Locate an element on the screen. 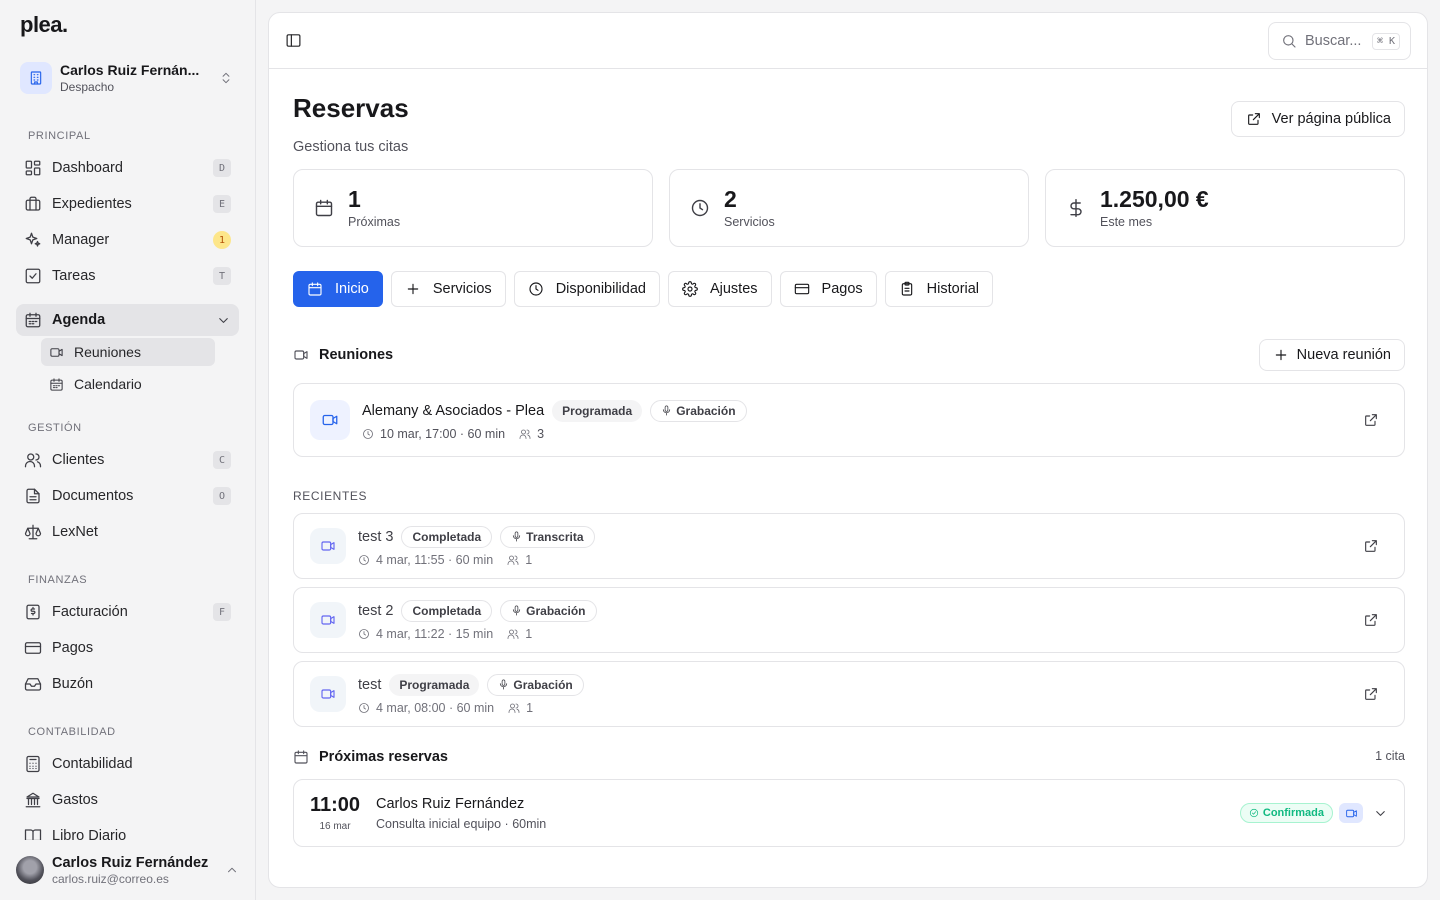  sidebar-item-label: Calendario is located at coordinates (108, 384).